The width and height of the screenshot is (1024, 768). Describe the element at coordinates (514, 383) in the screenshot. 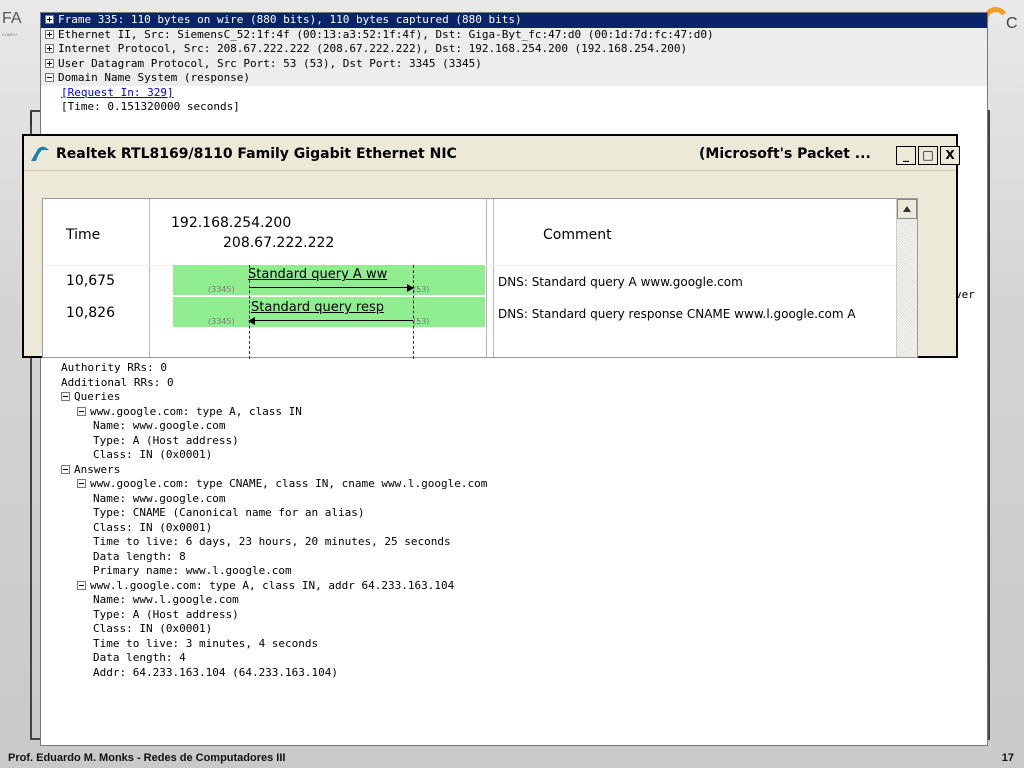

I see `packet-detail-row: Additional RRs: 0` at that location.